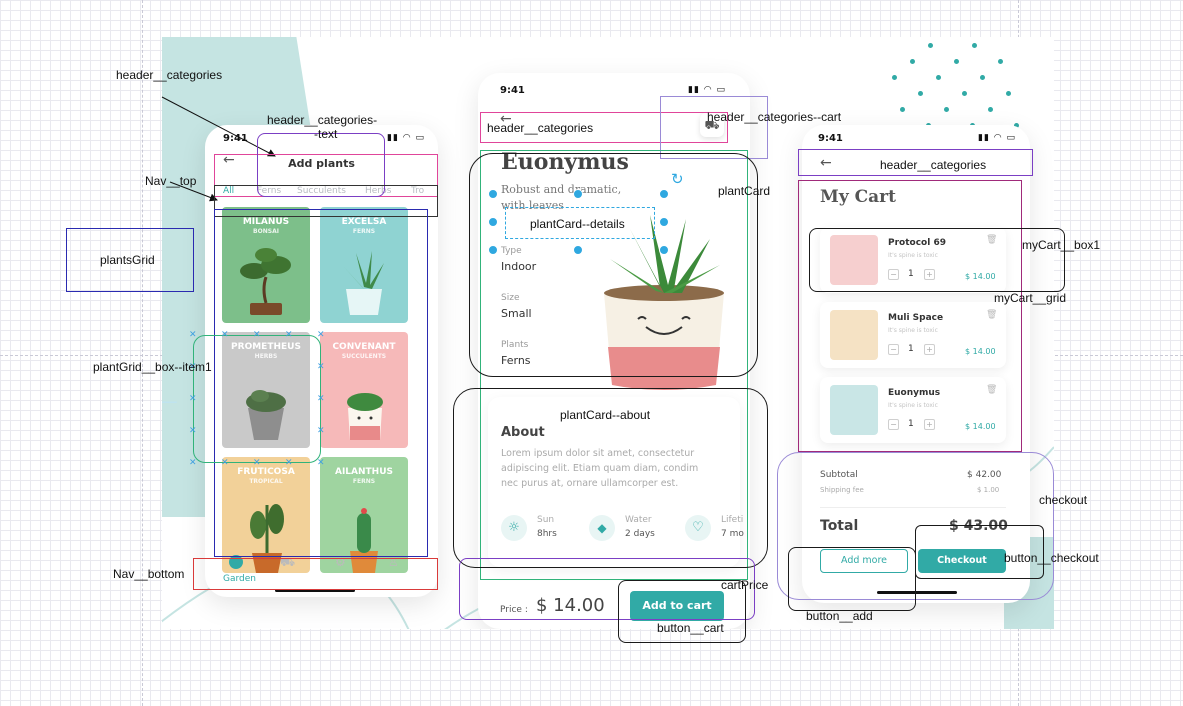 This screenshot has width=1183, height=706. Describe the element at coordinates (774, 117) in the screenshot. I see `annotation-label: header__categories--cart` at that location.